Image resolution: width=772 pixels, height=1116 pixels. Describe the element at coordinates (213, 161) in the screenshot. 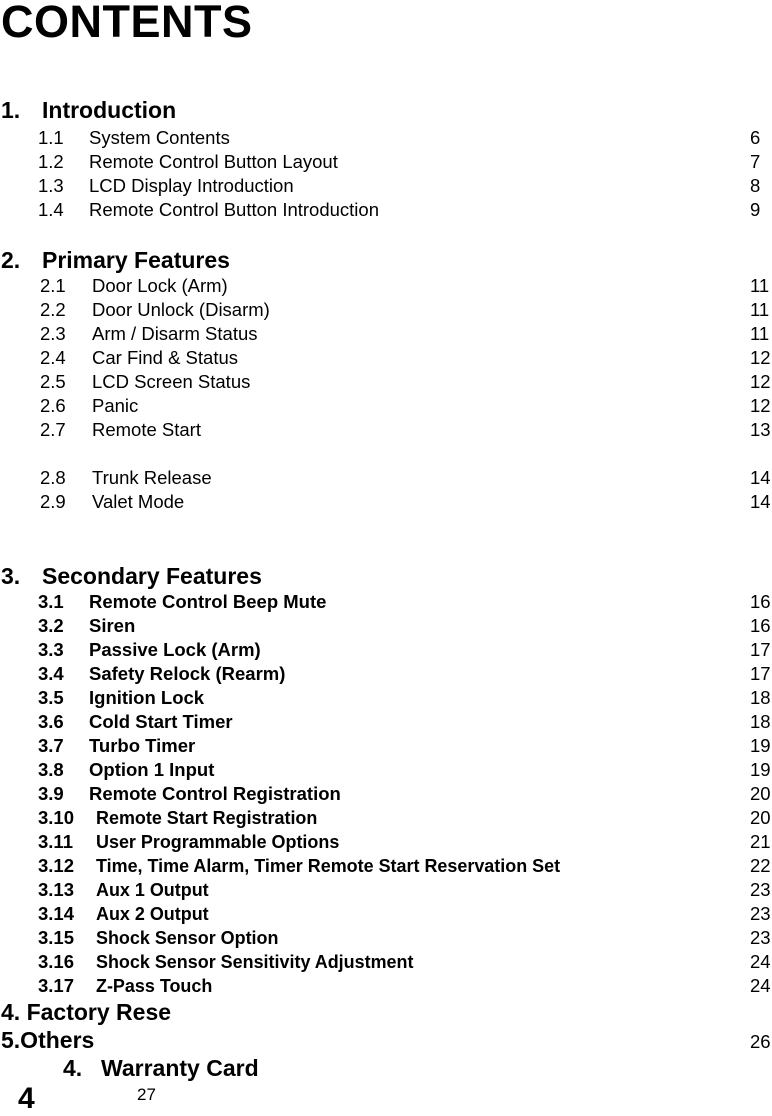

I see `toc-item-label: Remote Control Button Layout` at that location.